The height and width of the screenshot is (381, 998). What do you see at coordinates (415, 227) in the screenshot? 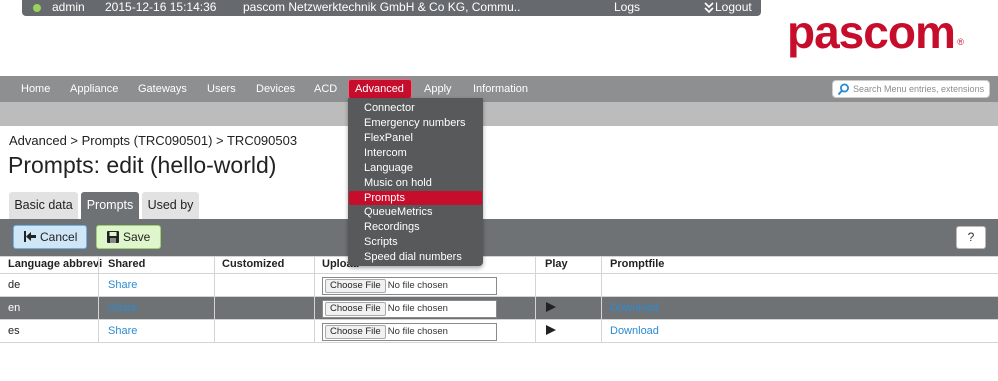
I see `menu-item-recordings: Recordings` at bounding box center [415, 227].